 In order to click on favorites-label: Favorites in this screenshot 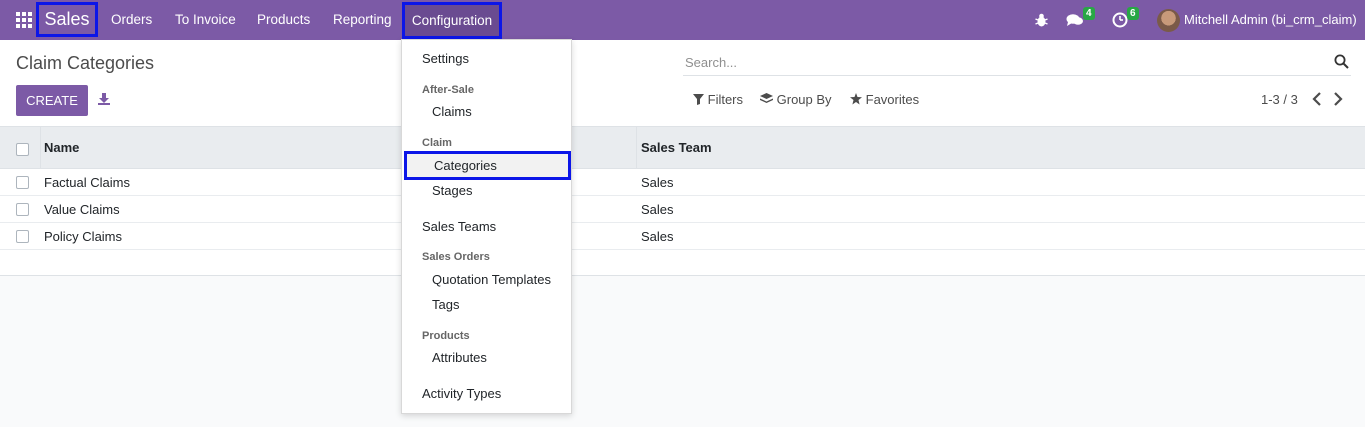, I will do `click(892, 99)`.